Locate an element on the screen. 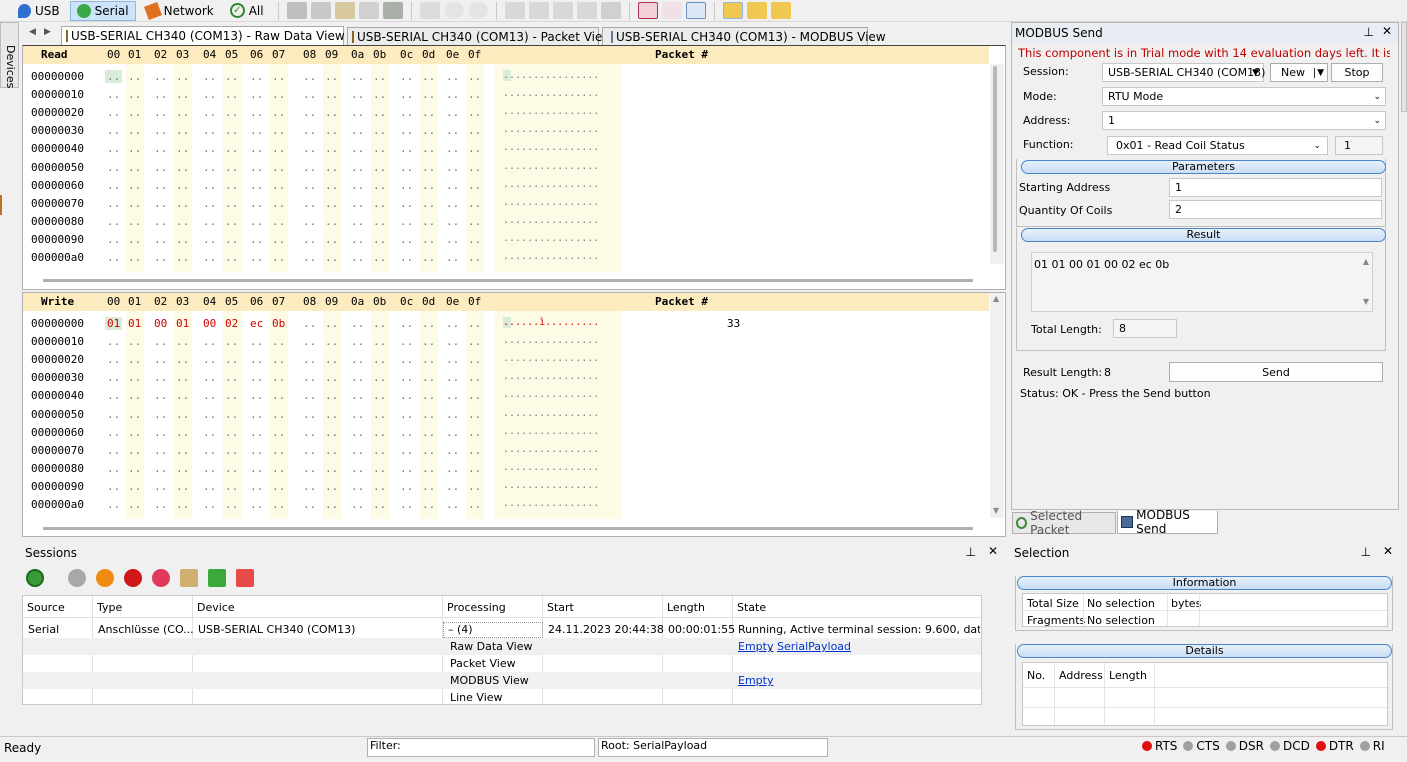 The width and height of the screenshot is (1407, 762). tab-modbus-view: USB-SERIAL CH340 (COM13) - MODBUS View is located at coordinates (744, 36).